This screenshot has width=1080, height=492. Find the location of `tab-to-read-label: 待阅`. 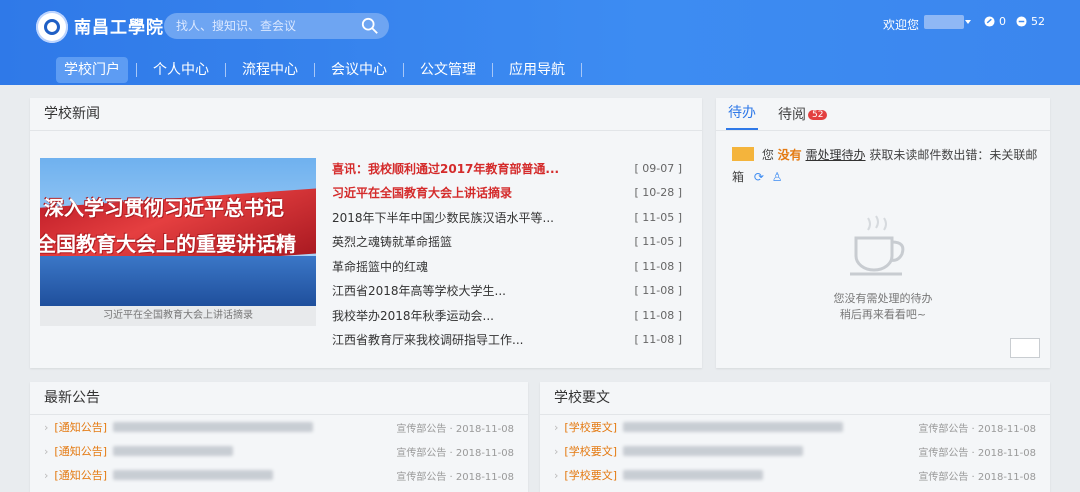

tab-to-read-label: 待阅 is located at coordinates (792, 115).